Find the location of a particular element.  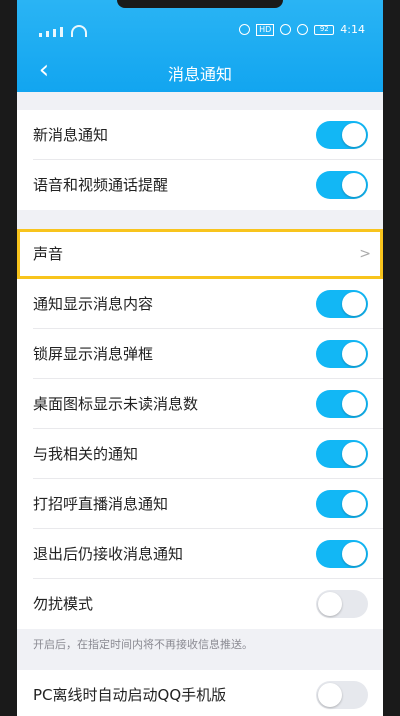

setting-label: 与我相关的通知 is located at coordinates (86, 454).